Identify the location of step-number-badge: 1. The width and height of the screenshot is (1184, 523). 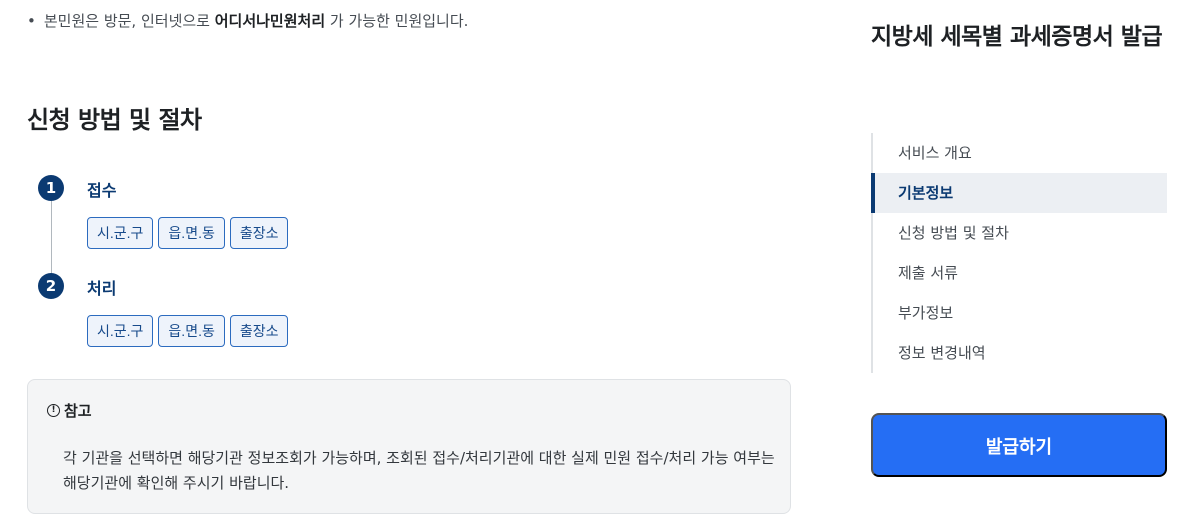
(51, 188).